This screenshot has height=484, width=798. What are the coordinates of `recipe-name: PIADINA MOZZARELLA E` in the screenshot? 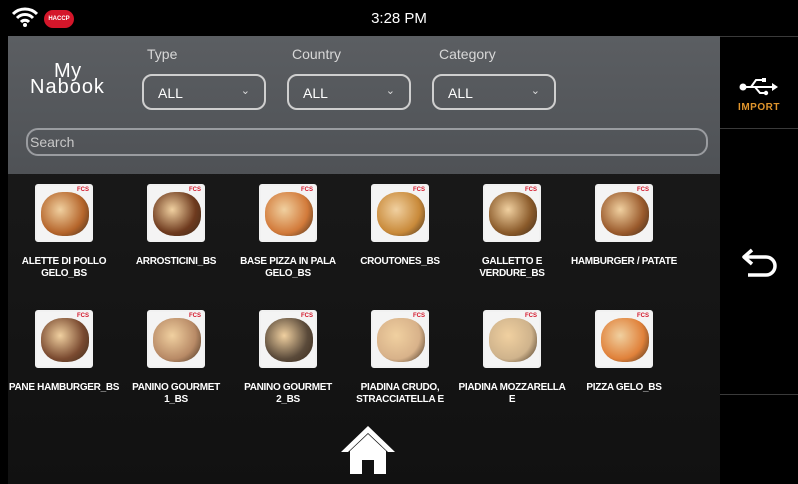 It's located at (512, 393).